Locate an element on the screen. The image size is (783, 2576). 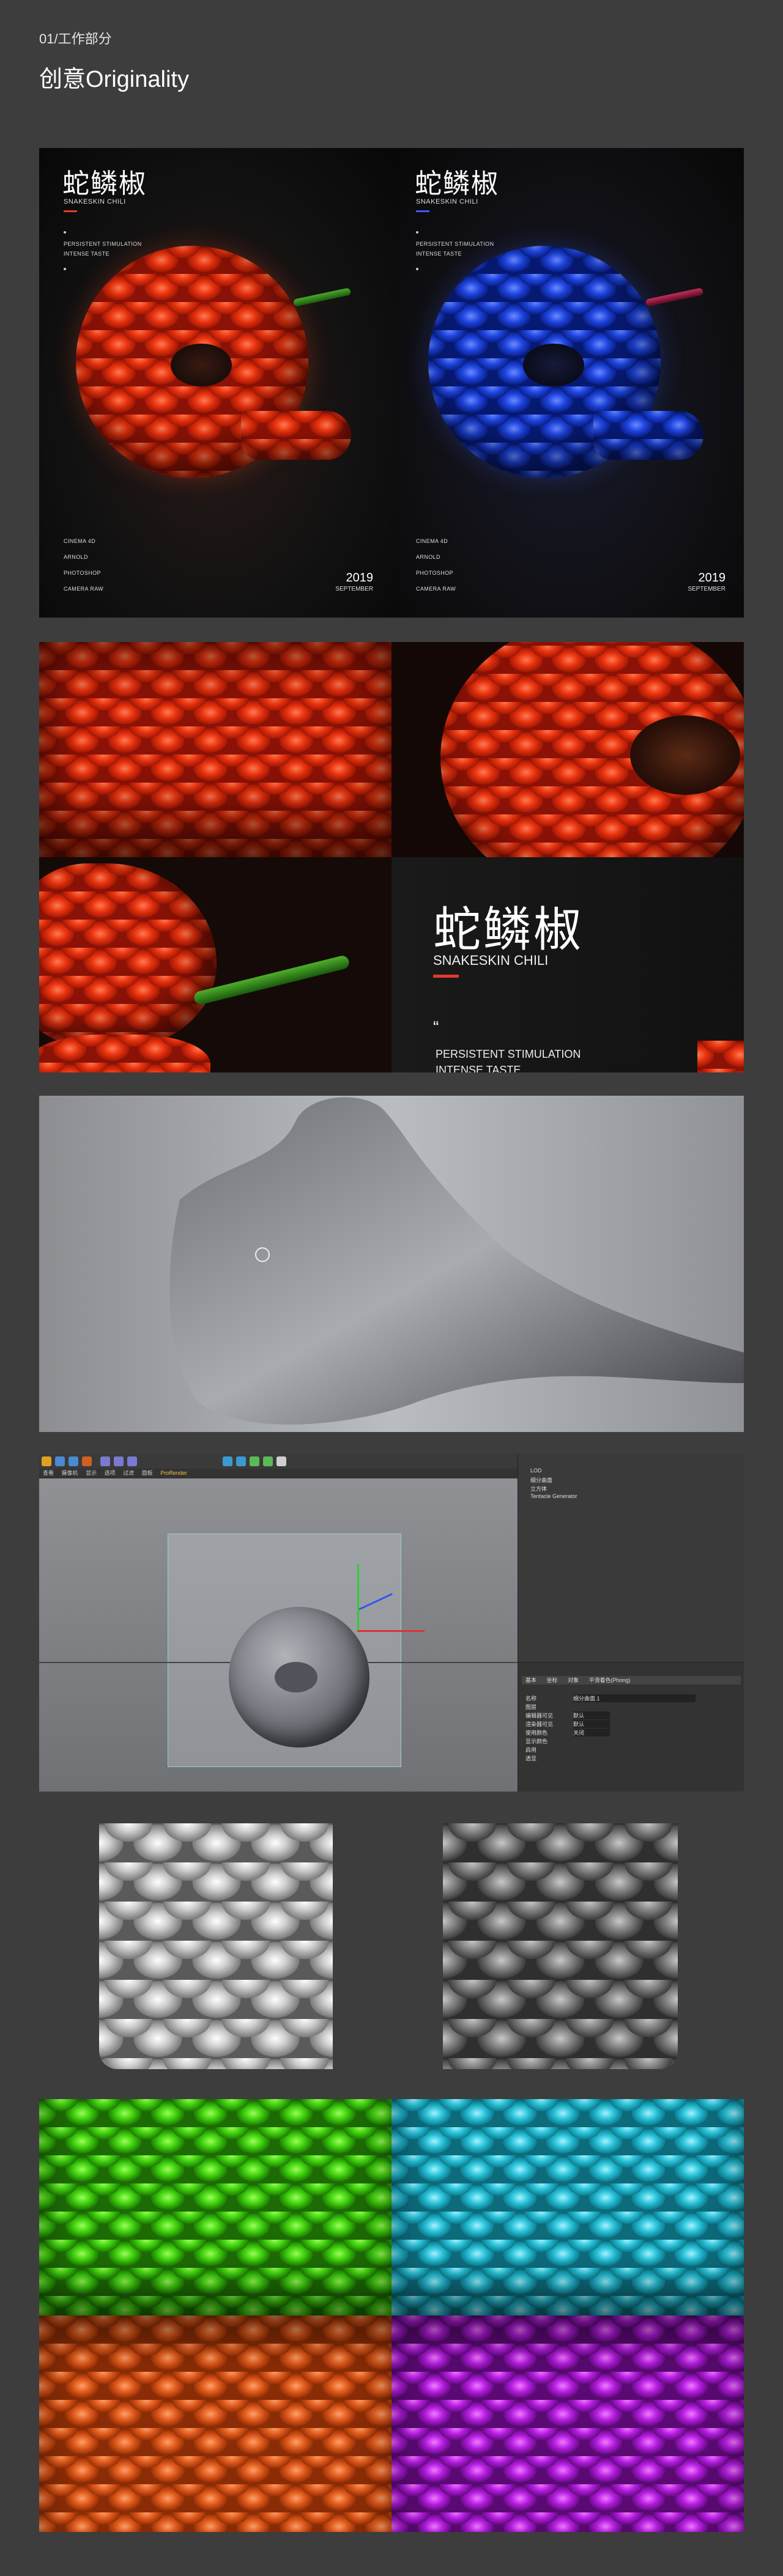
model-hole is located at coordinates (296, 1677).